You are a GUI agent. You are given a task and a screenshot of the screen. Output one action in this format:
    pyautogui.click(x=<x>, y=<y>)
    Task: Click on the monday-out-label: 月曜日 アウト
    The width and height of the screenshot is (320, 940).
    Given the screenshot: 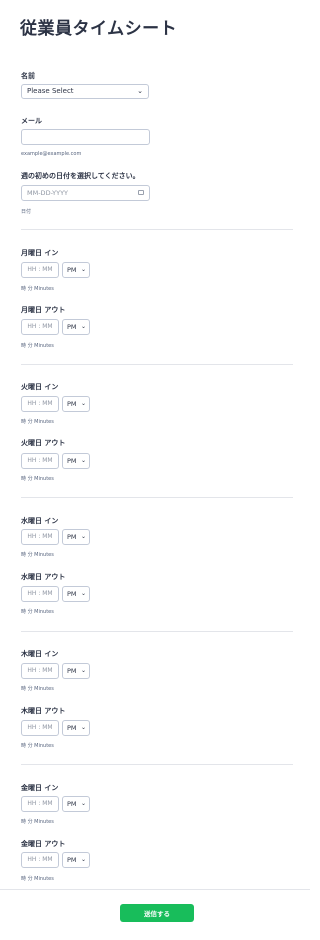 What is the action you would take?
    pyautogui.click(x=43, y=310)
    